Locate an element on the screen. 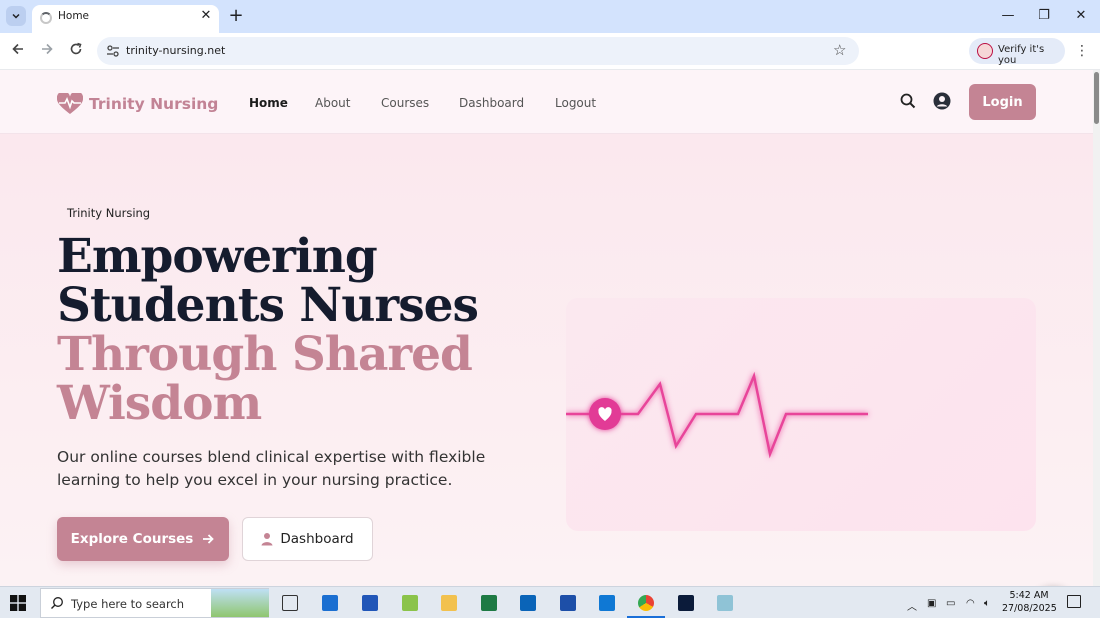 The image size is (1100, 618). wifi-icon: ◠ is located at coordinates (970, 603).